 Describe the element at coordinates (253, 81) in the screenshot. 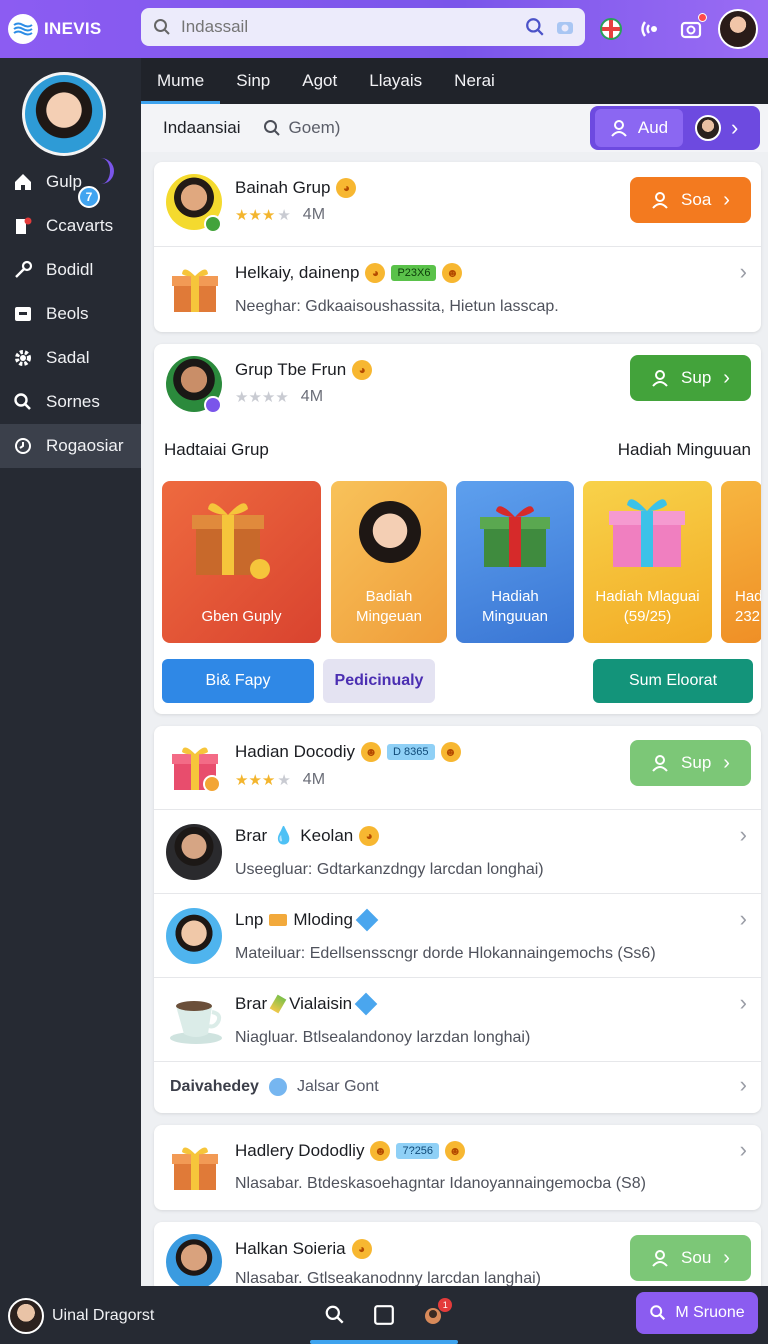

I see `tab-sinp: Sinp` at that location.